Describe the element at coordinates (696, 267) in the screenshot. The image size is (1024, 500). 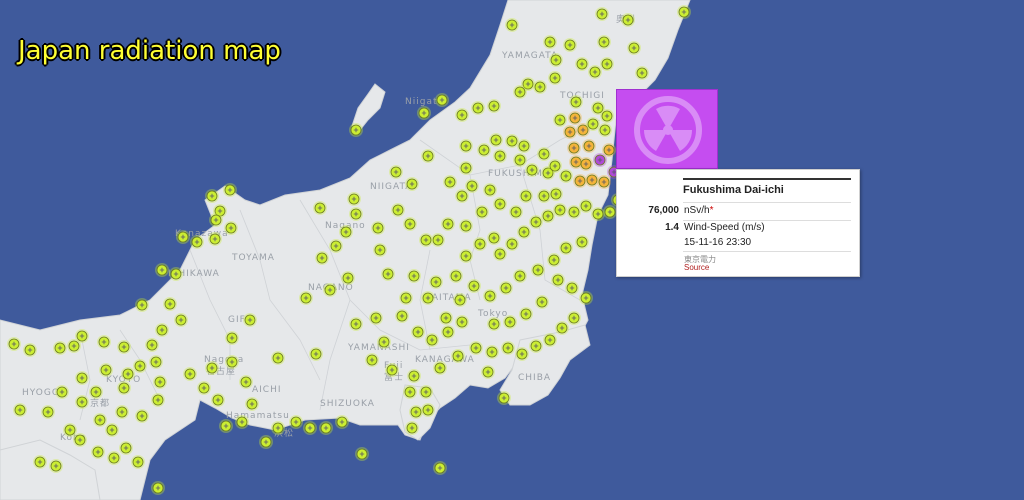
I see `source-link: Source` at that location.